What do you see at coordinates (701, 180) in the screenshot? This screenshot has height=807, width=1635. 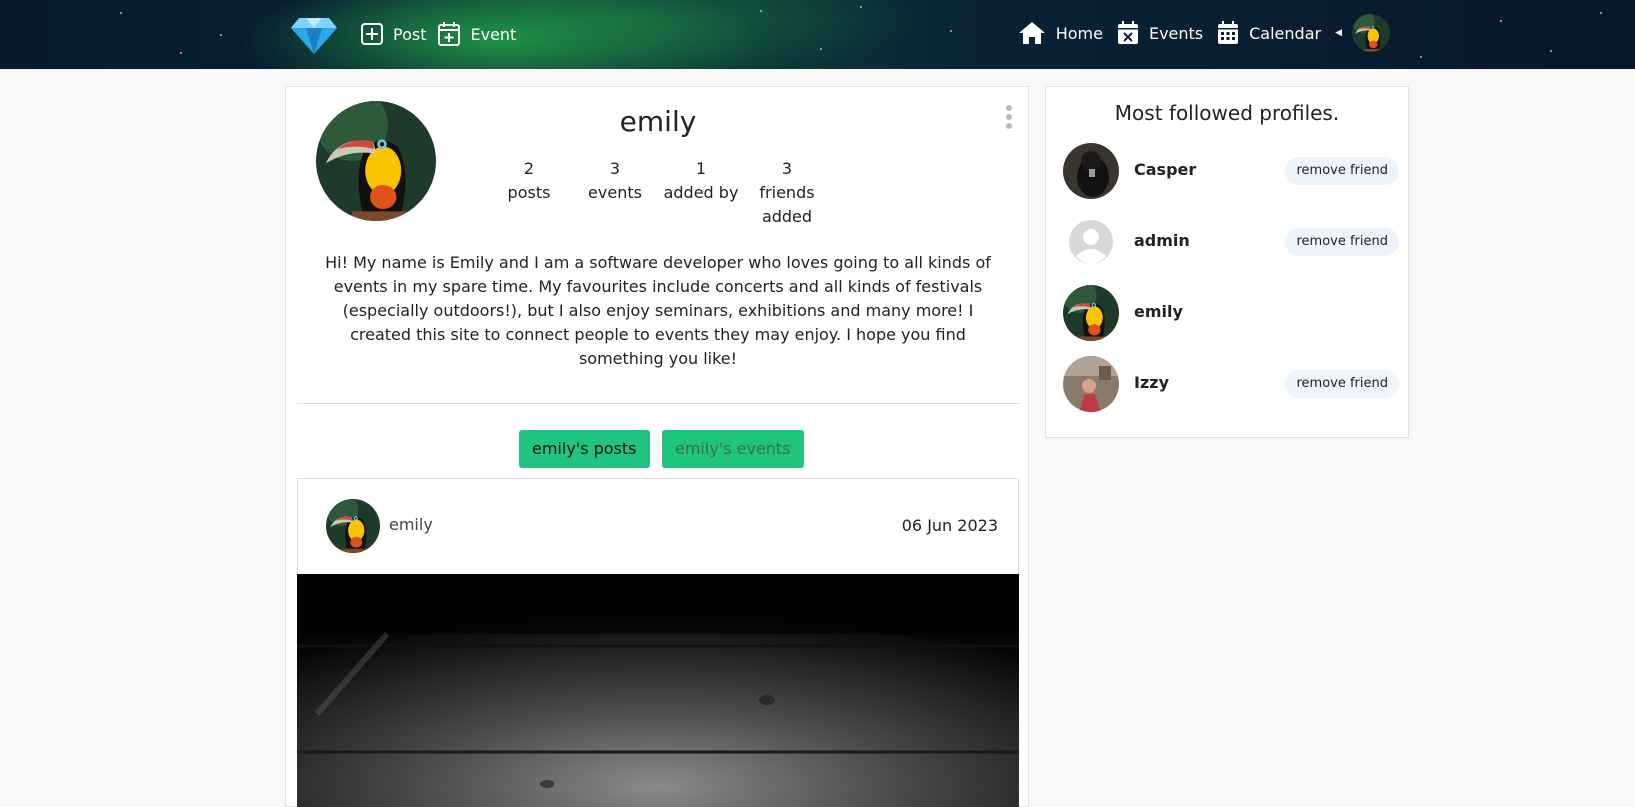 I see `stat-added-by: 1 added by` at bounding box center [701, 180].